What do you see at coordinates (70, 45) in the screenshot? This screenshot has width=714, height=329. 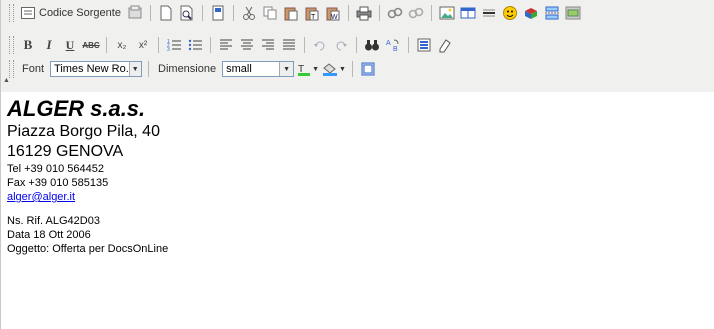 I see `underline-button: U` at bounding box center [70, 45].